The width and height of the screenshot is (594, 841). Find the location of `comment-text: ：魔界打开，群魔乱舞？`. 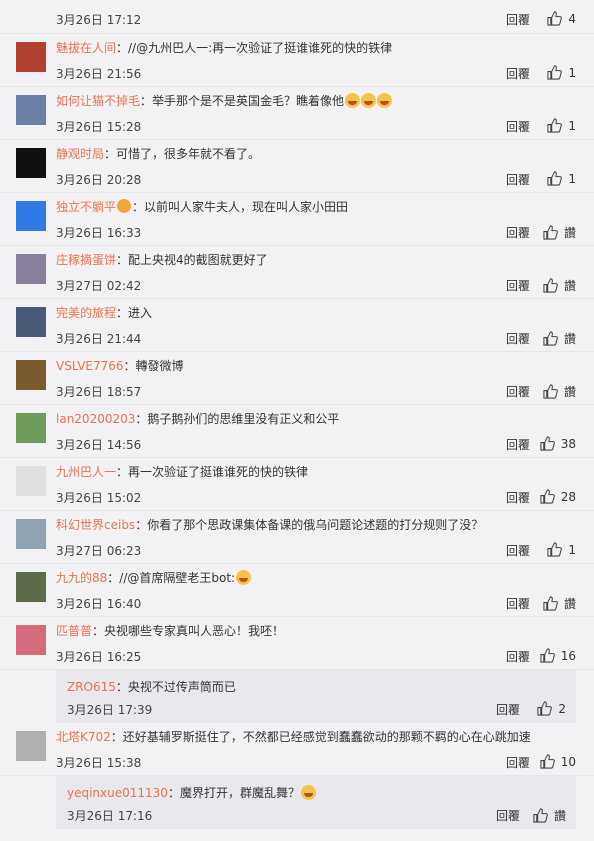

comment-text: ：魔界打开，群魔乱舞？ is located at coordinates (233, 793).